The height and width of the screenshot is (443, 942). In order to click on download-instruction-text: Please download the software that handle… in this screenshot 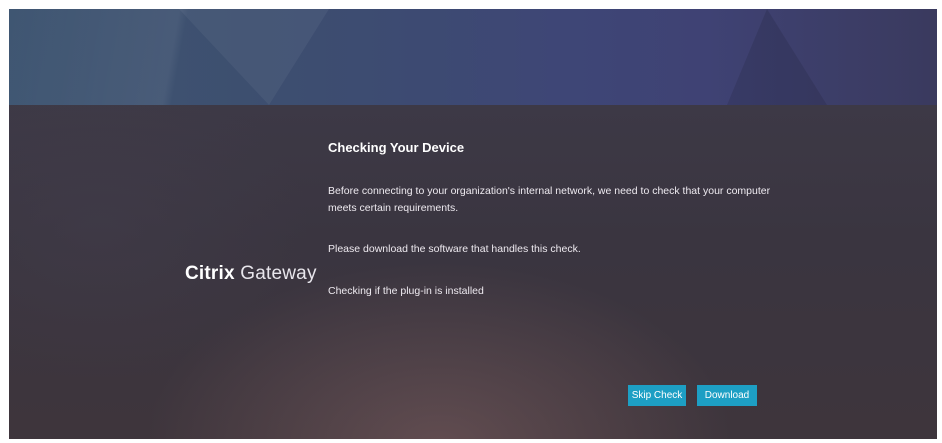, I will do `click(454, 249)`.